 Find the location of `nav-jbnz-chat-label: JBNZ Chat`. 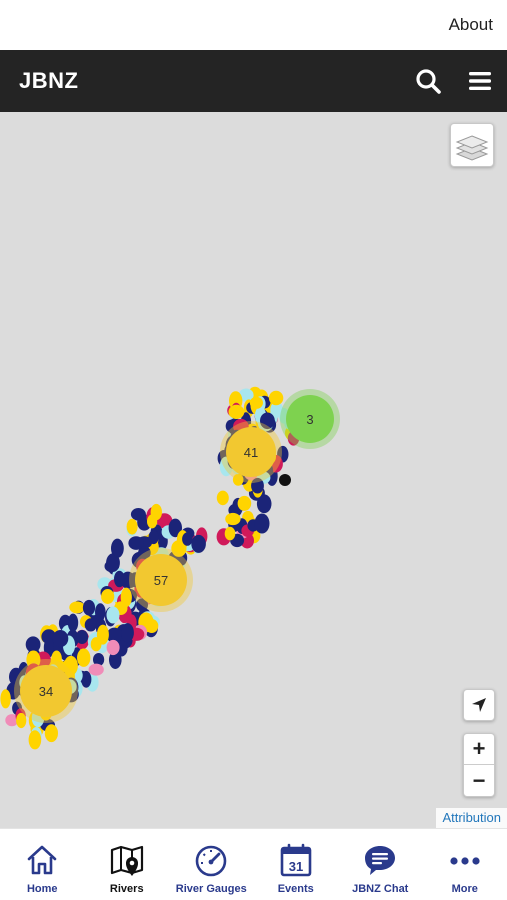

nav-jbnz-chat-label: JBNZ Chat is located at coordinates (380, 889).